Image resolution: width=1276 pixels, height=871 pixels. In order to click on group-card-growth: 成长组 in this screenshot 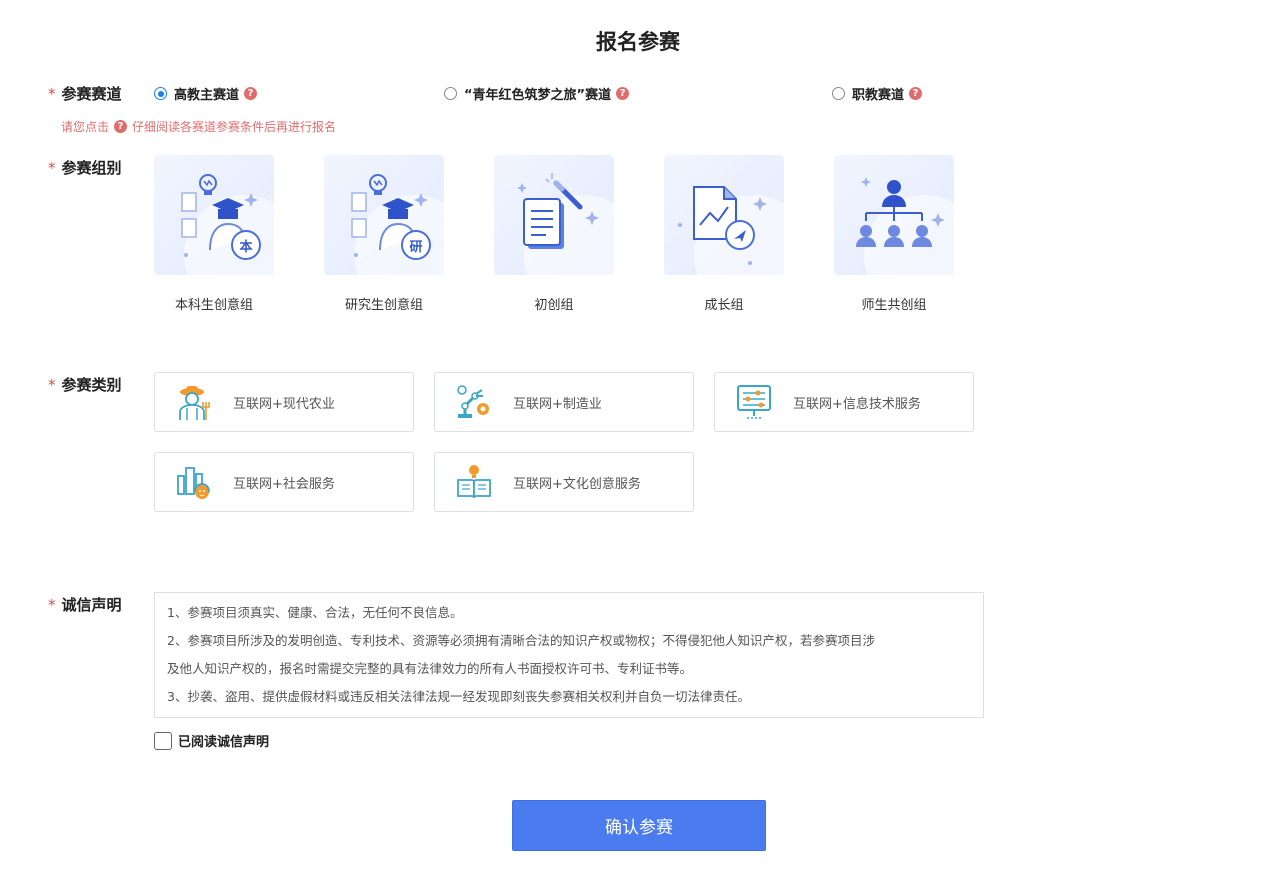, I will do `click(724, 234)`.